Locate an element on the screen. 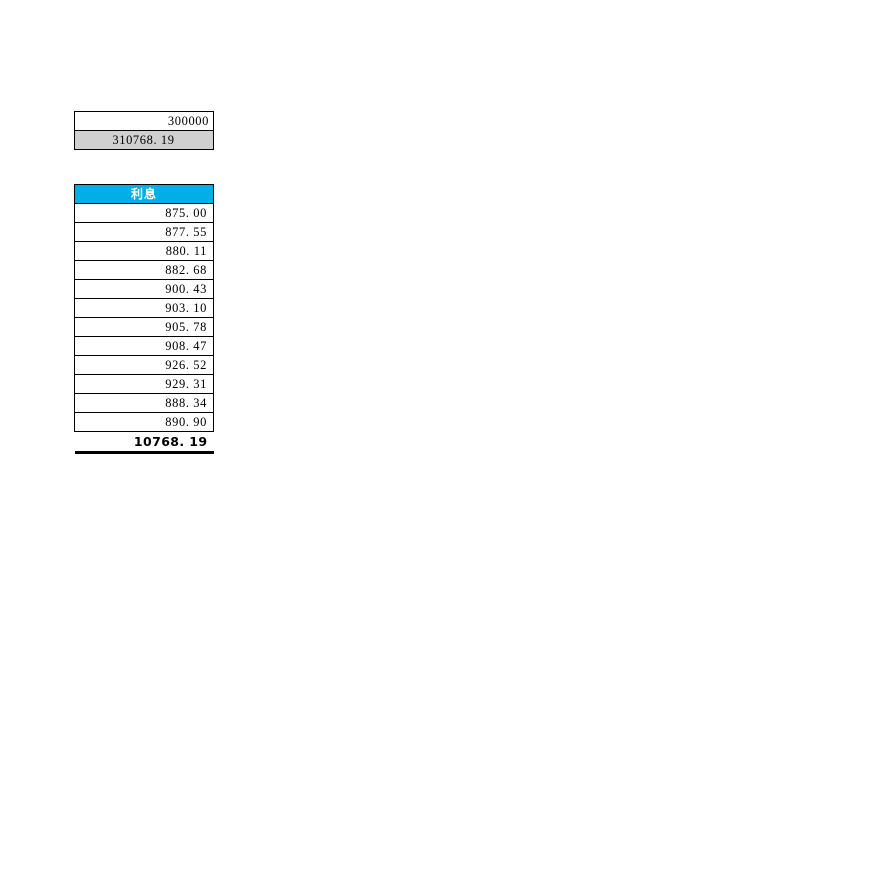 This screenshot has height=880, width=880. interest-table-head: 利息 is located at coordinates (144, 194).